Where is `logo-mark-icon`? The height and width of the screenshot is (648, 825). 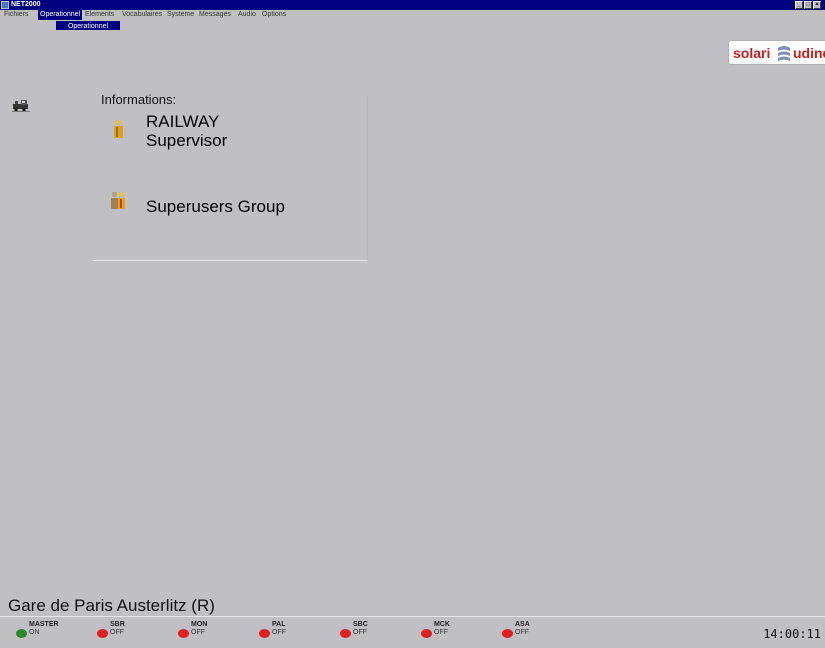 logo-mark-icon is located at coordinates (784, 53).